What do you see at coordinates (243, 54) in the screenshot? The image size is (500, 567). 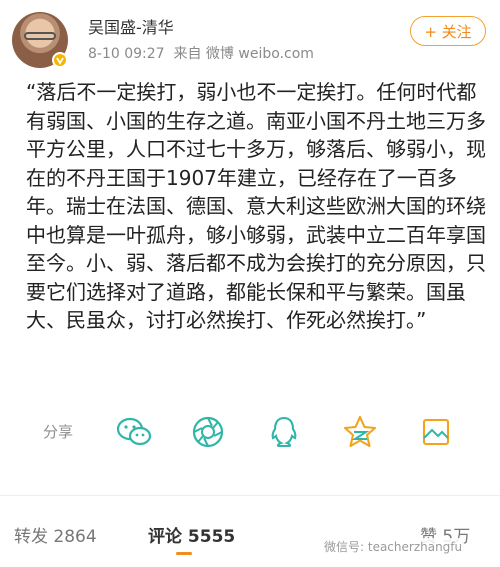 I see `post-source: 来自 微博 weibo.com` at bounding box center [243, 54].